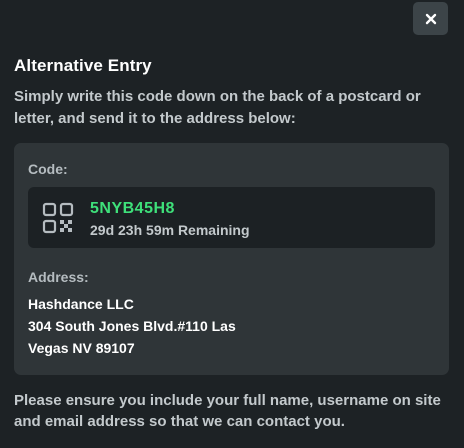 This screenshot has height=448, width=464. I want to click on address-label: Address:, so click(58, 277).